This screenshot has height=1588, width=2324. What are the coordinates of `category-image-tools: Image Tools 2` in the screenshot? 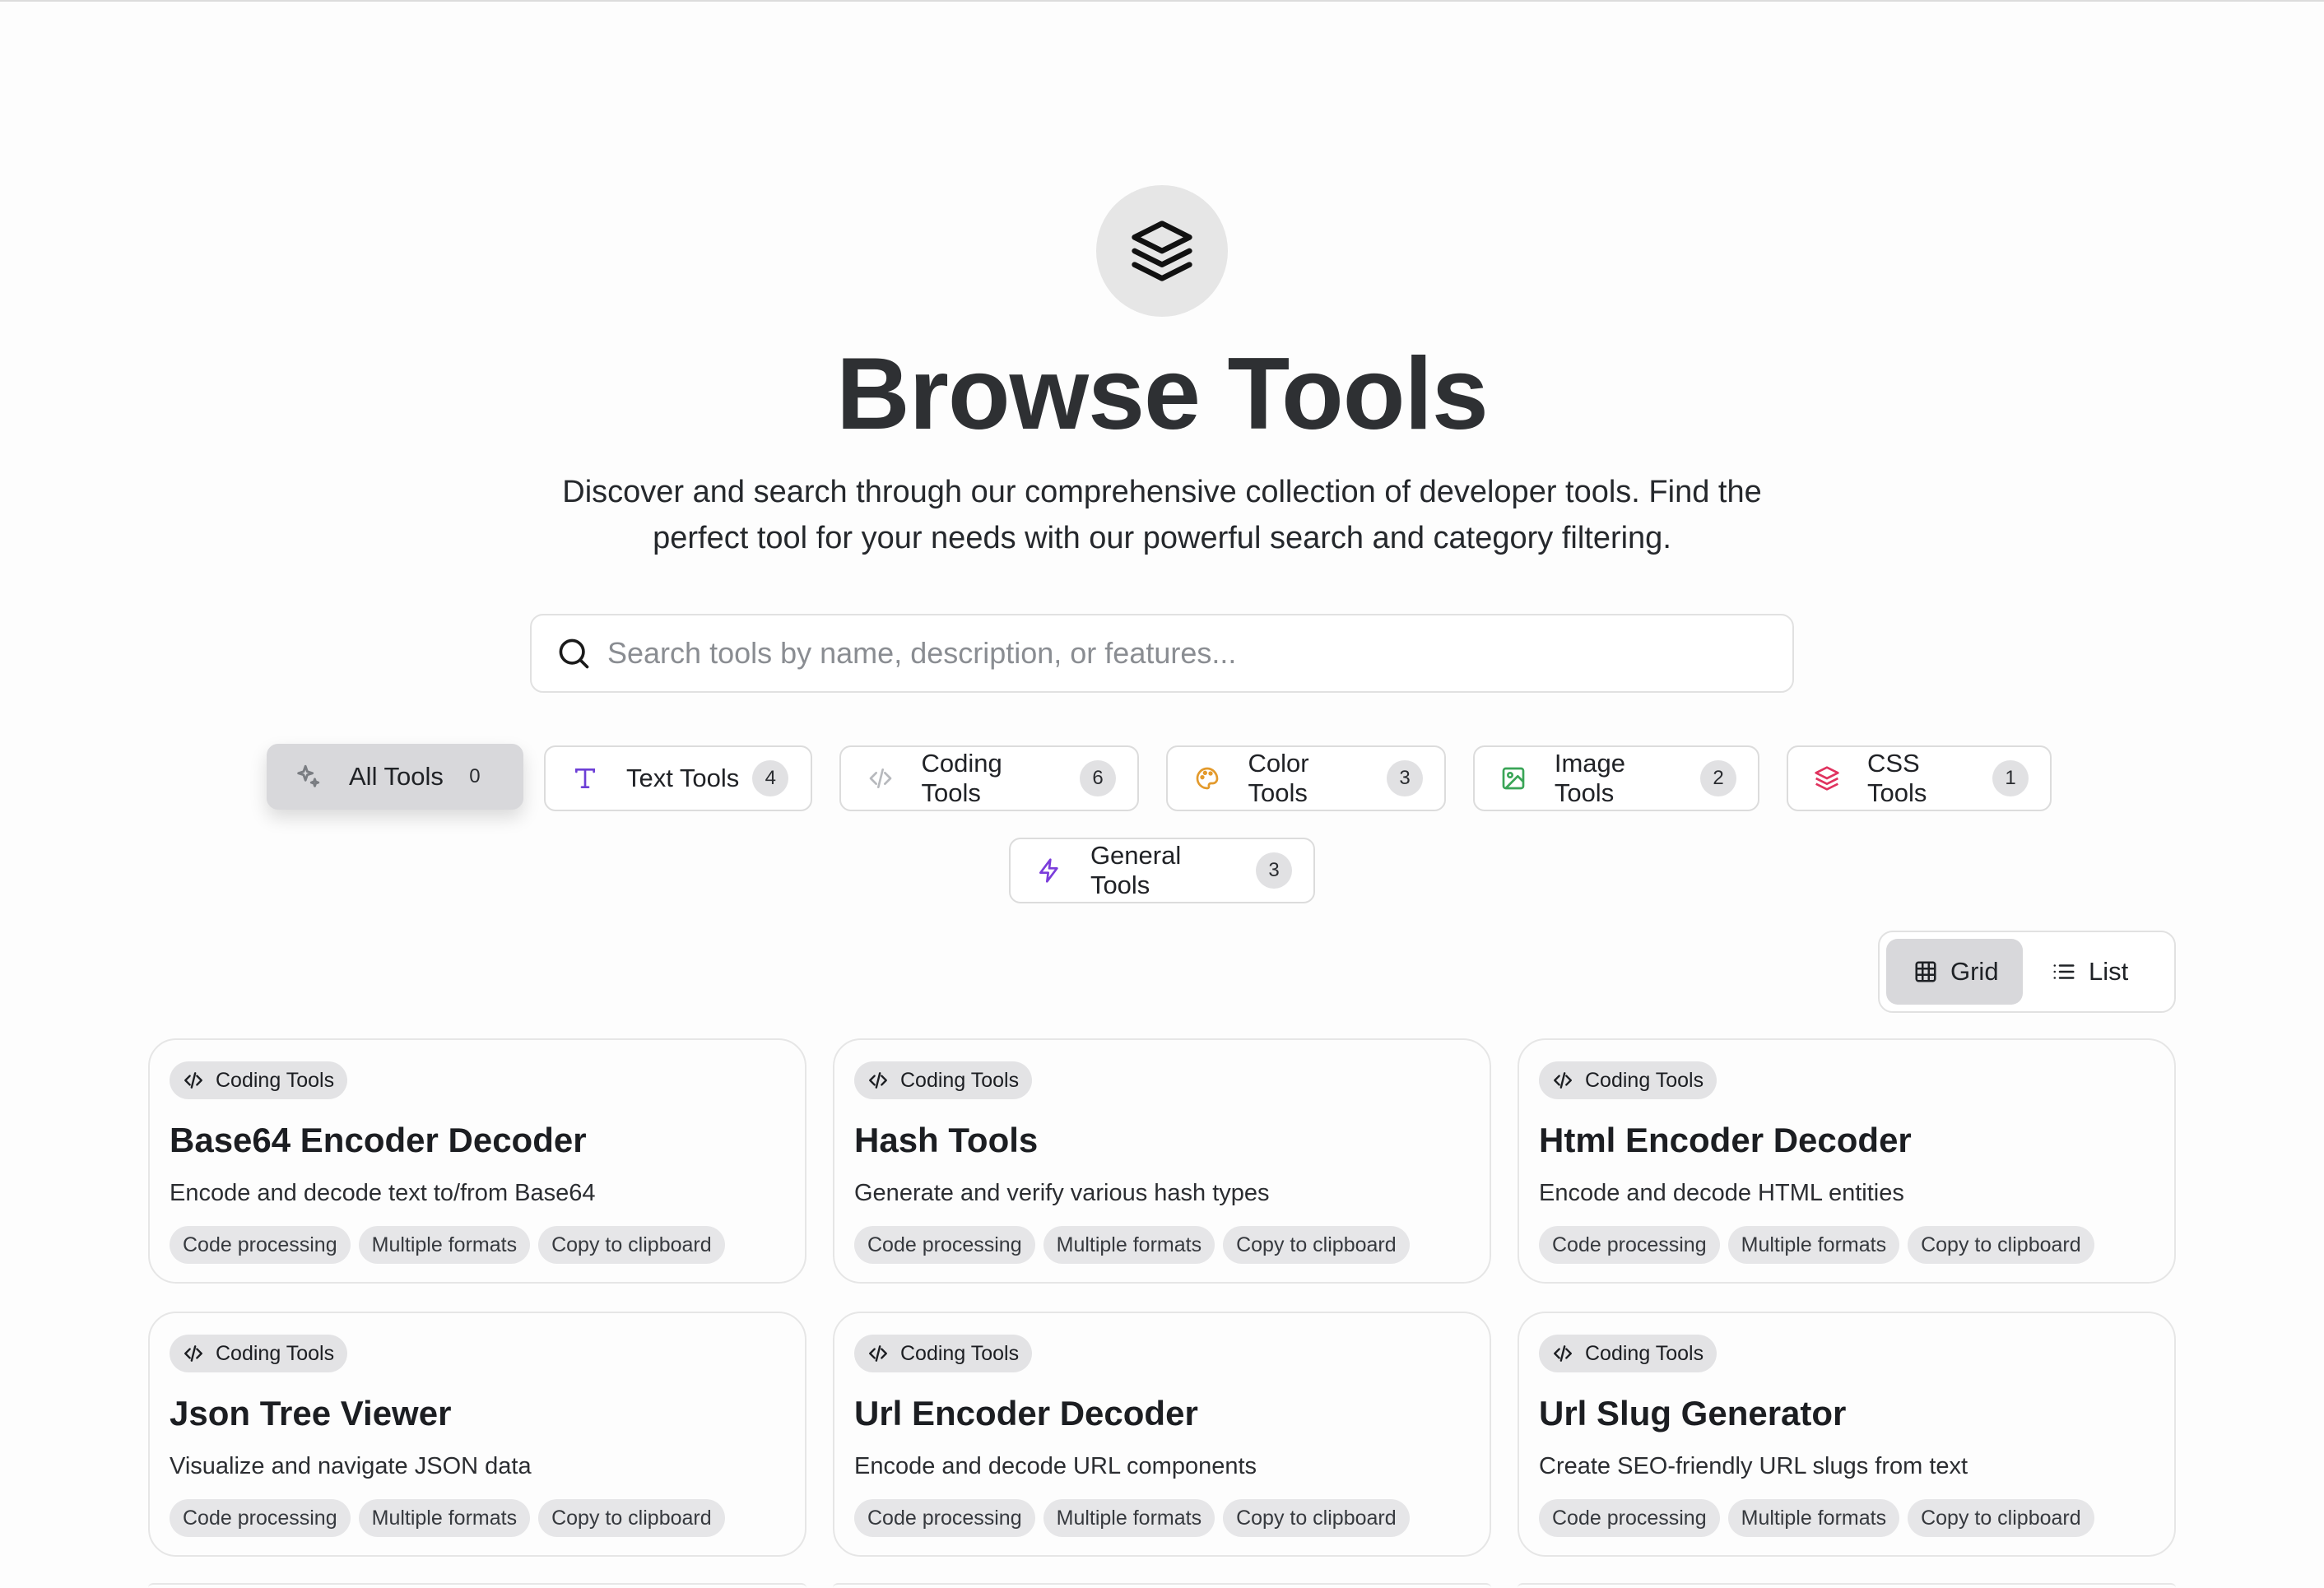 It's located at (1616, 778).